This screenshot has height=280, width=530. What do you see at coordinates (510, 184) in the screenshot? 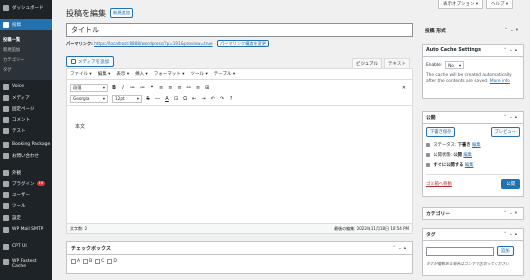
I see `publish-button: 公開` at bounding box center [510, 184].